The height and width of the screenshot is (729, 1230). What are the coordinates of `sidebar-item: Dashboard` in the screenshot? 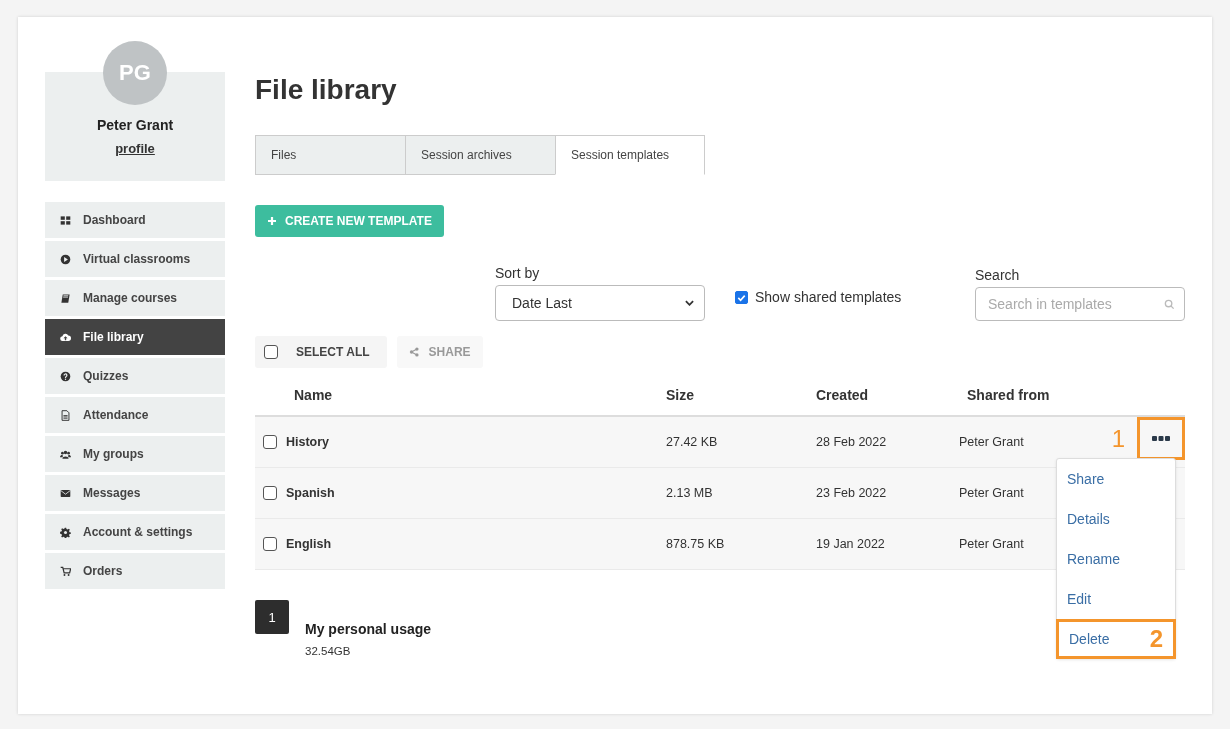 It's located at (135, 220).